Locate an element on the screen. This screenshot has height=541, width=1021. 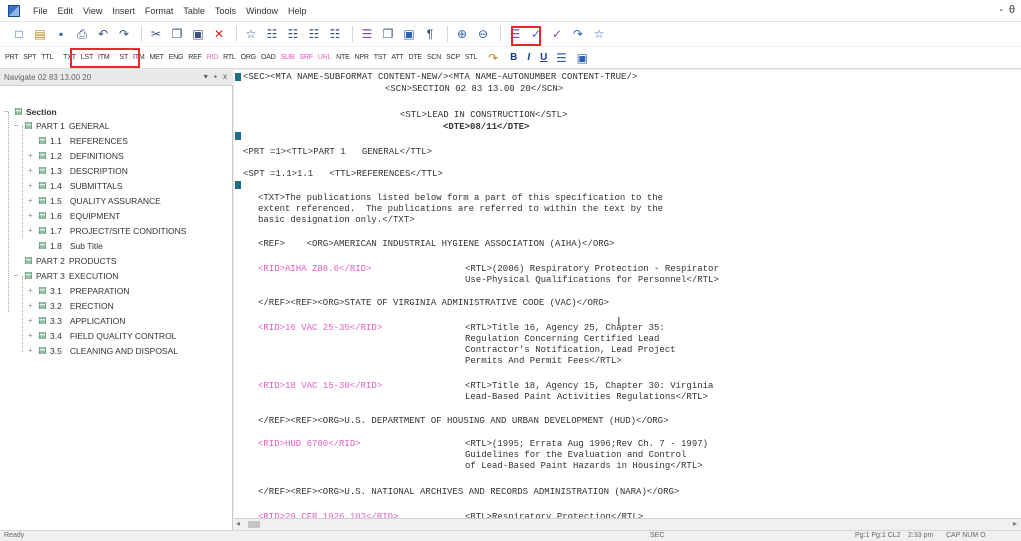
dropdown-icon: ☆ is located at coordinates (599, 34).